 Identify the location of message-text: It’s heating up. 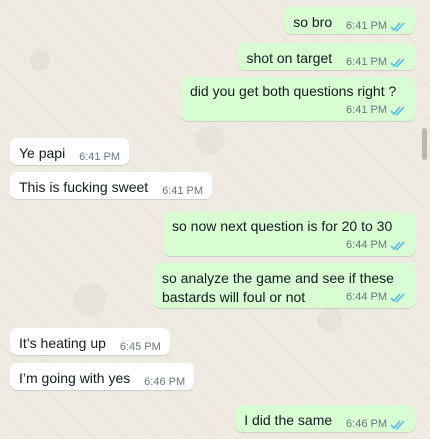
(62, 343).